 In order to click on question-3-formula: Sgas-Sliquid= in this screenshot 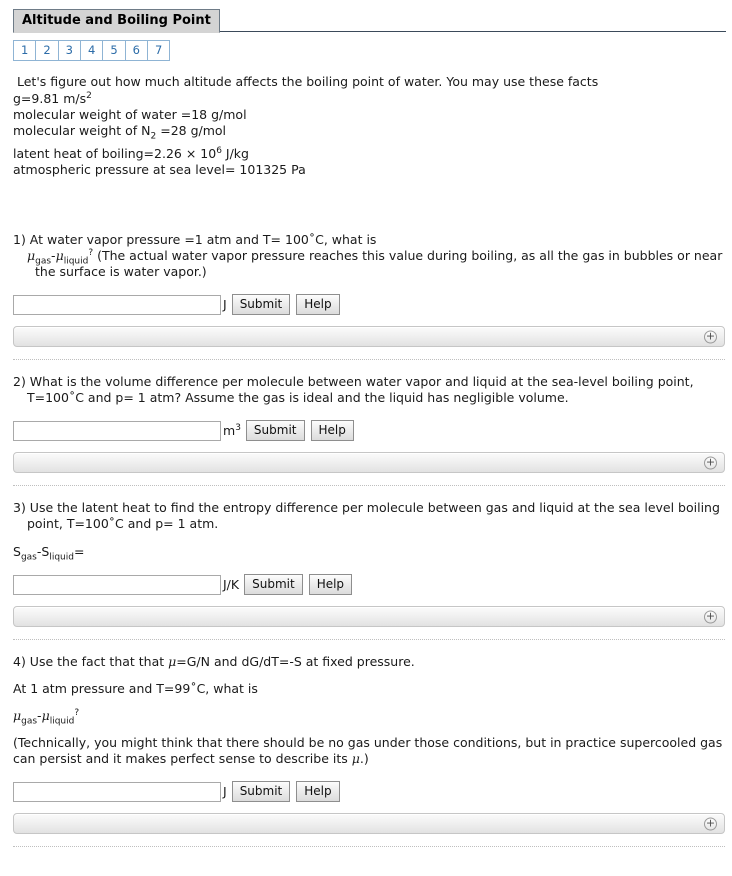, I will do `click(368, 553)`.